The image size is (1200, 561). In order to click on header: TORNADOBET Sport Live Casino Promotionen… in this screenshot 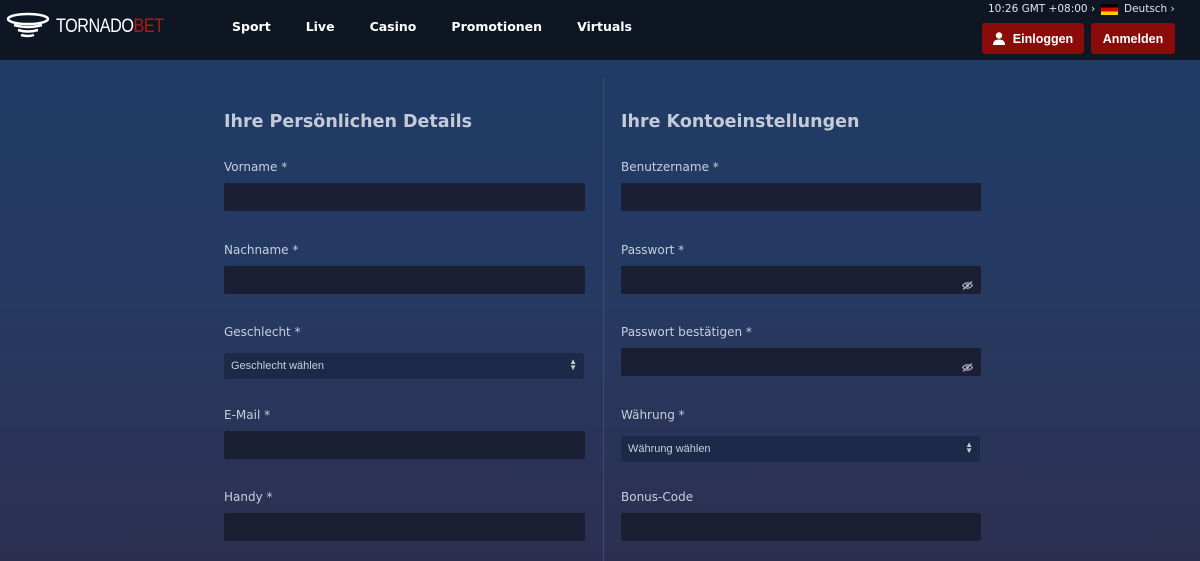, I will do `click(600, 30)`.